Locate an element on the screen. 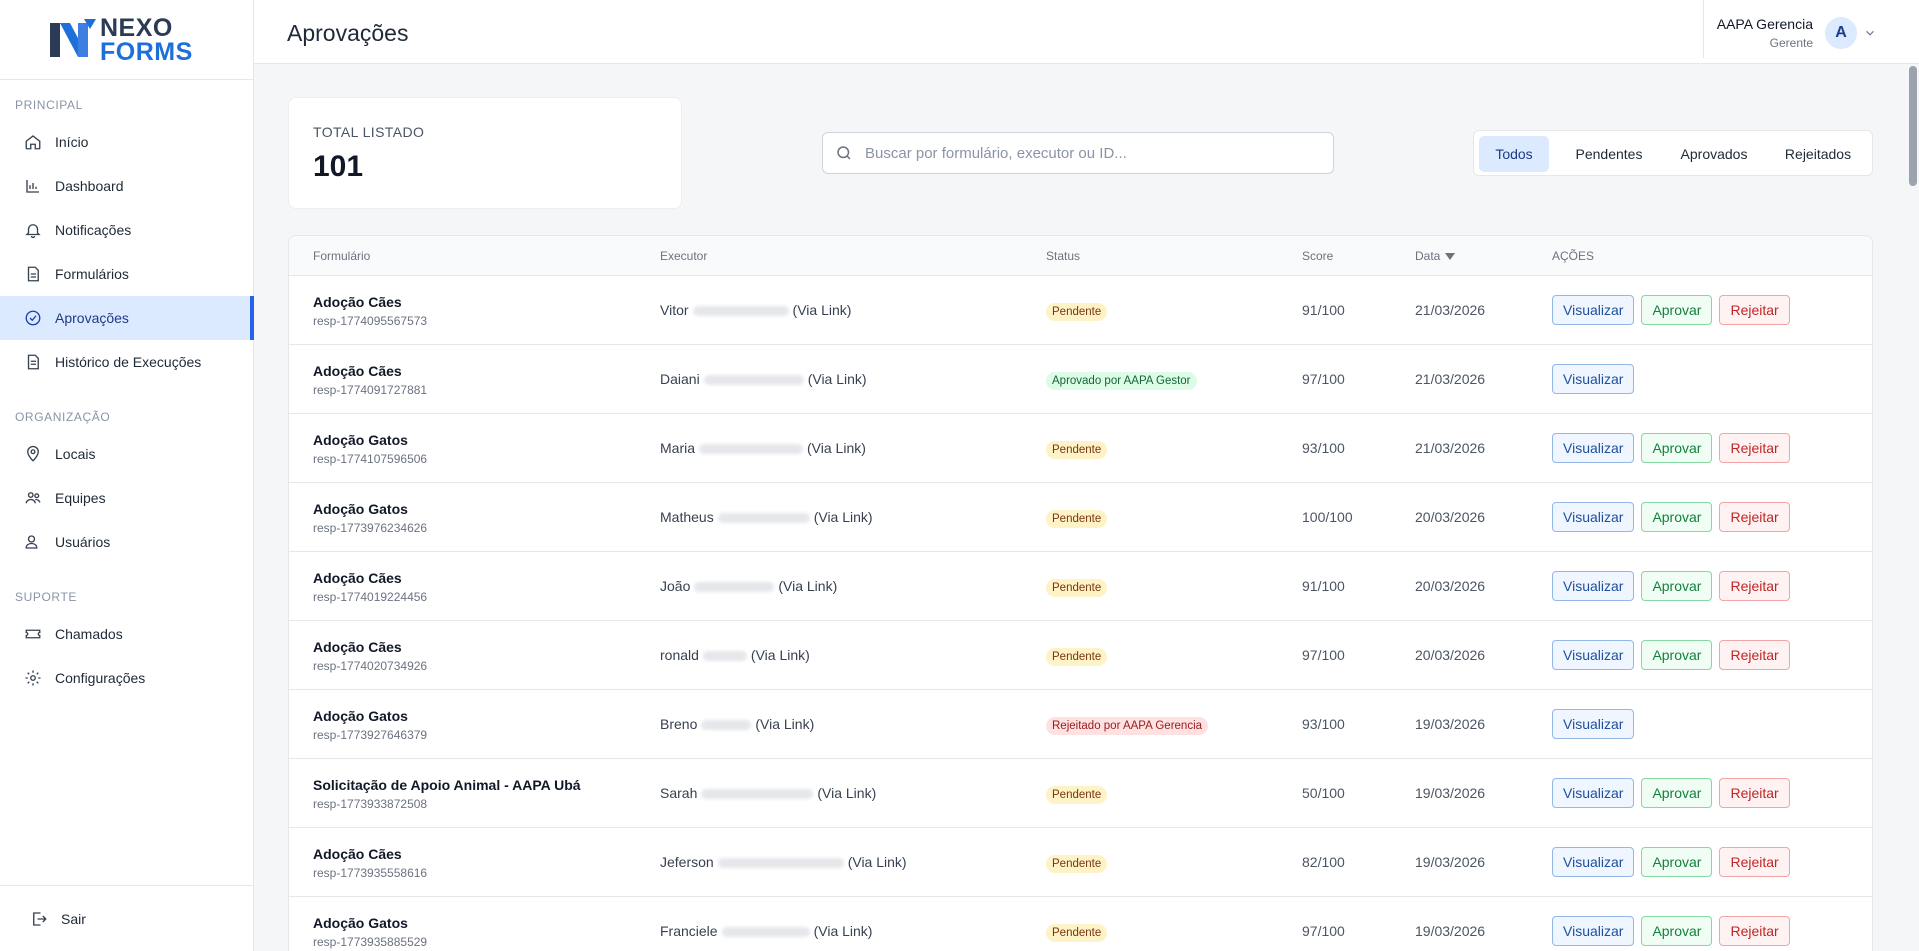 This screenshot has height=951, width=1919. sidebar-item-aprovacoes: Aprovações is located at coordinates (127, 318).